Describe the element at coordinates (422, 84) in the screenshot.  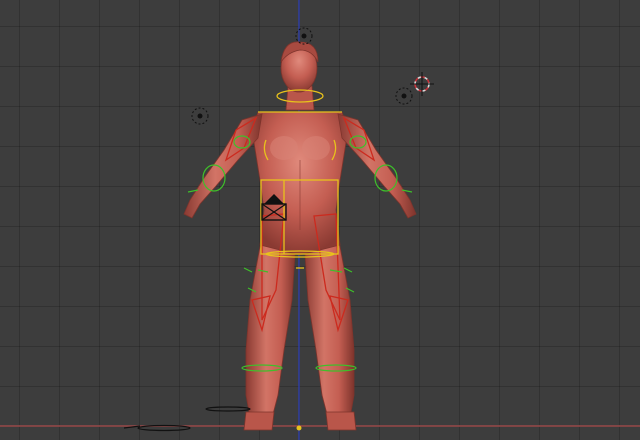
I see `3d-cursor-icon` at that location.